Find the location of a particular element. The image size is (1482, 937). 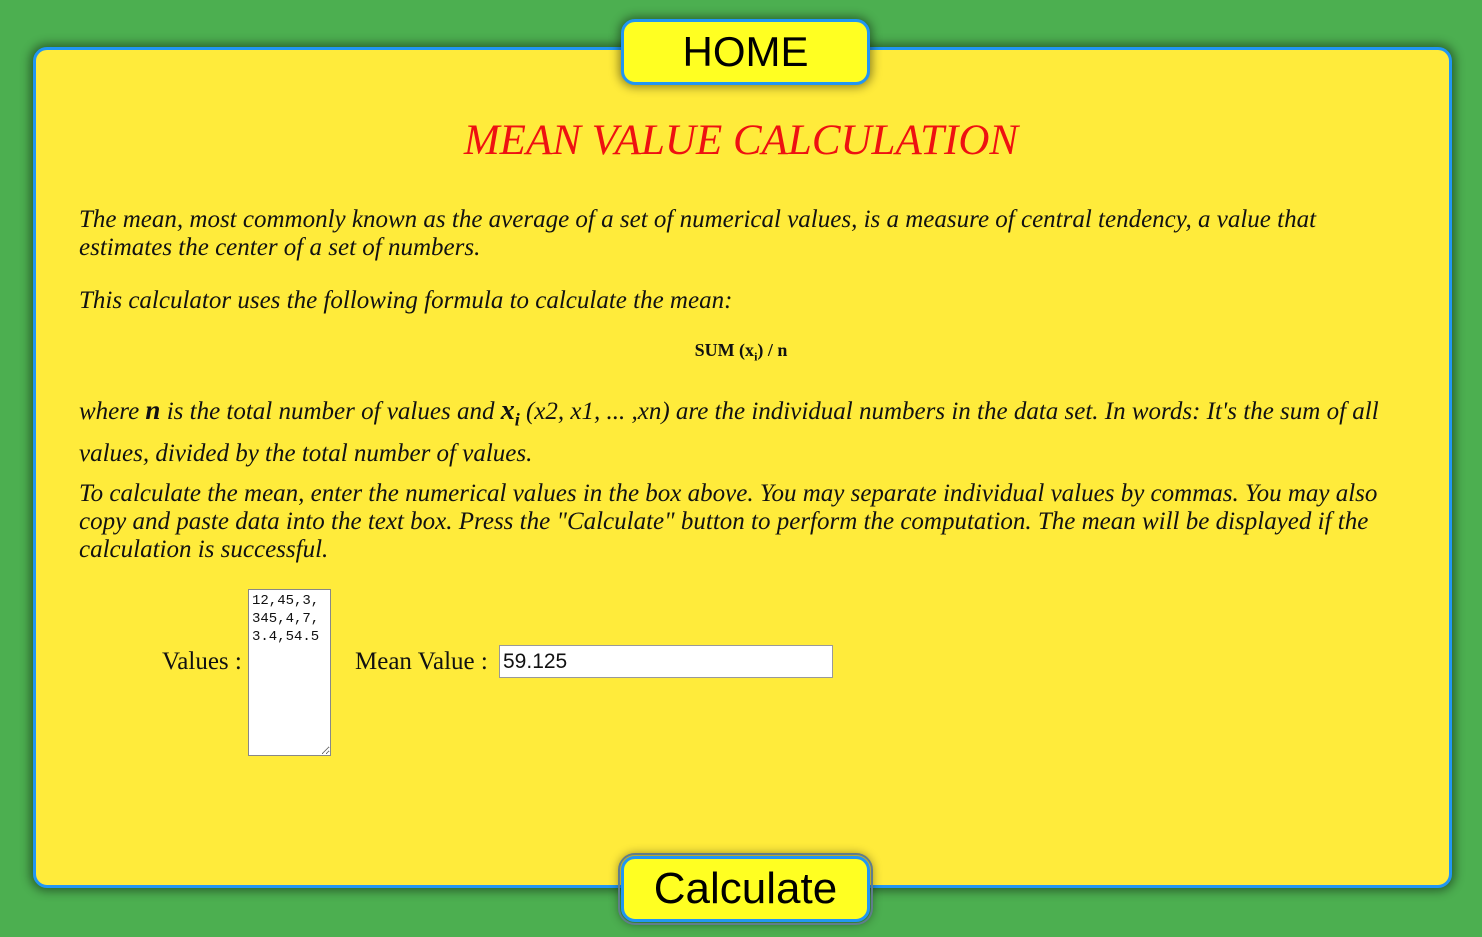

n-symbol: n is located at coordinates (153, 410).